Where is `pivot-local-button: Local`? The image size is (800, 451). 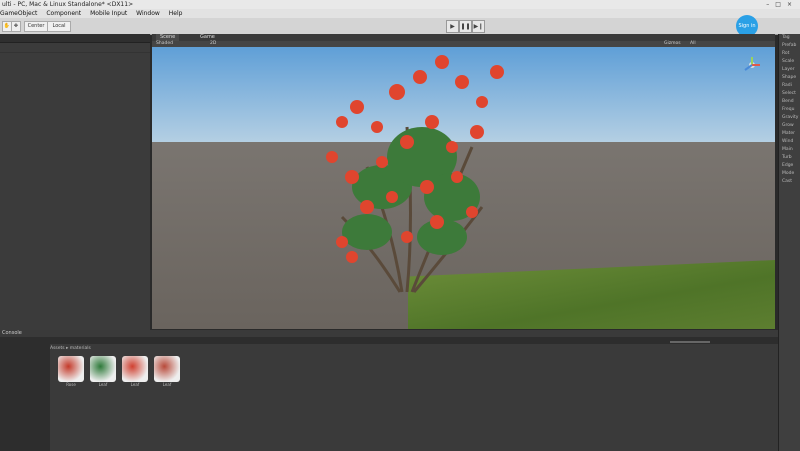 pivot-local-button: Local is located at coordinates (59, 26).